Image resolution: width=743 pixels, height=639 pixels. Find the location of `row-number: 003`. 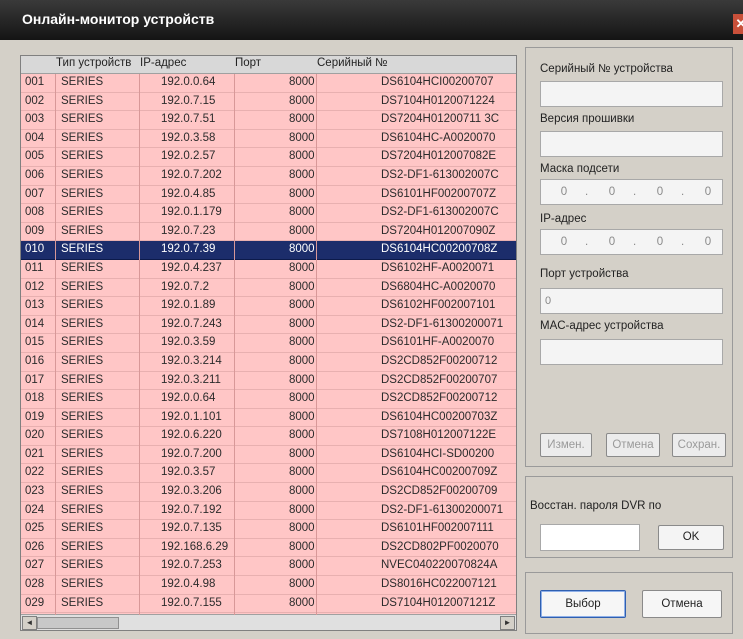

row-number: 003 is located at coordinates (35, 119).